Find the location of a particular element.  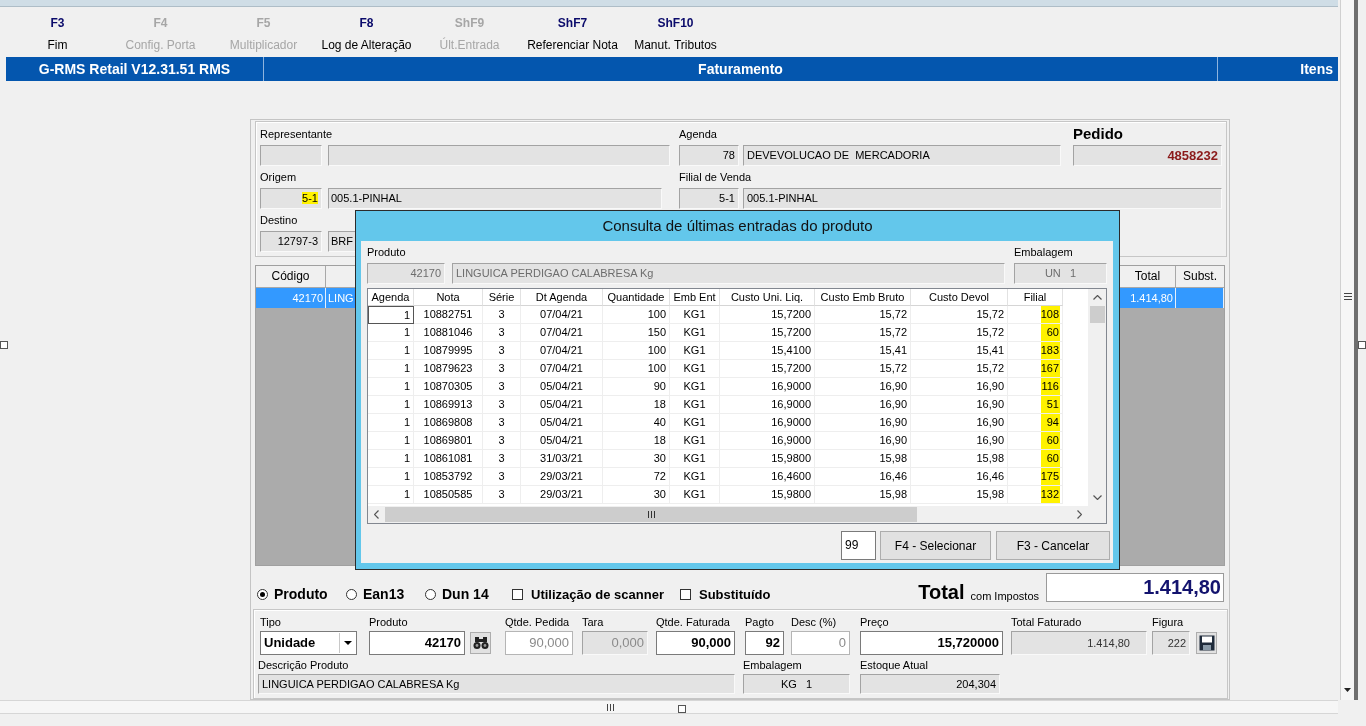

column-header: Quantidade is located at coordinates (636, 297).